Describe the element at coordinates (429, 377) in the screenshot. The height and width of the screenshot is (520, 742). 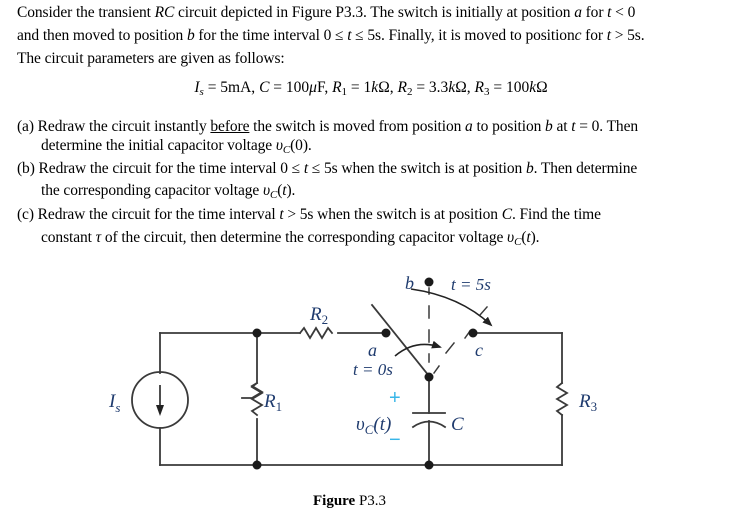
I see `switch-pivot-node` at that location.